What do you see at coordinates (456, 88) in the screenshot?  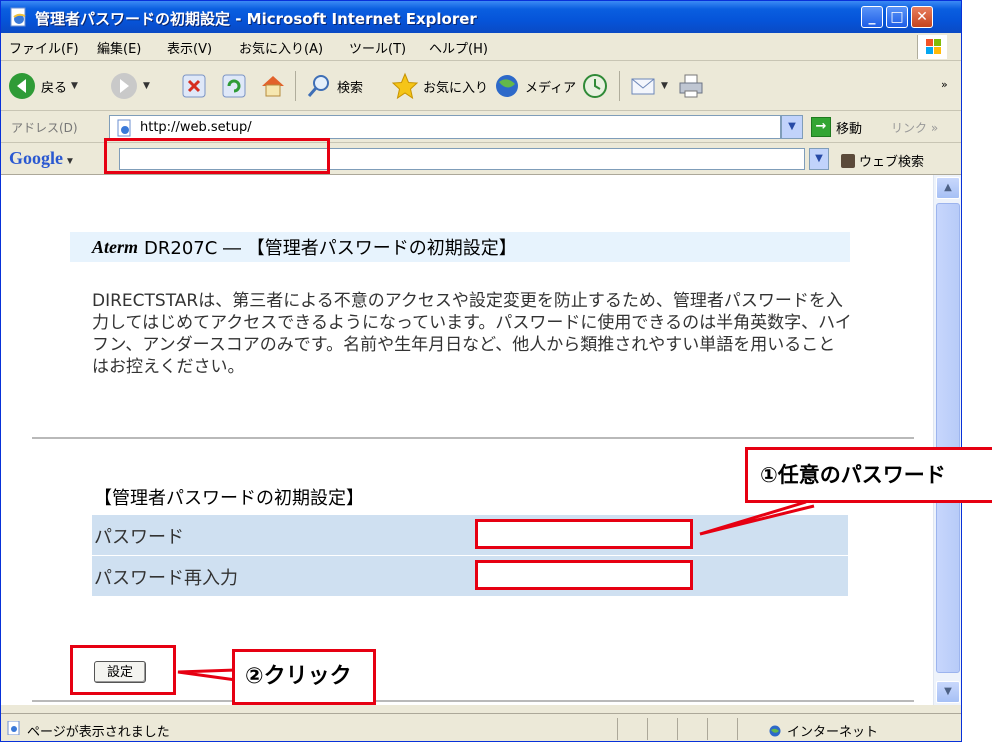 I see `favorites-label: お気に入り` at bounding box center [456, 88].